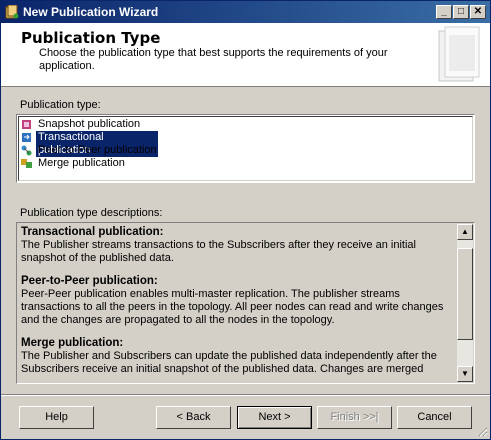 The height and width of the screenshot is (440, 491). Describe the element at coordinates (434, 417) in the screenshot. I see `cancel-button: Cancel` at that location.